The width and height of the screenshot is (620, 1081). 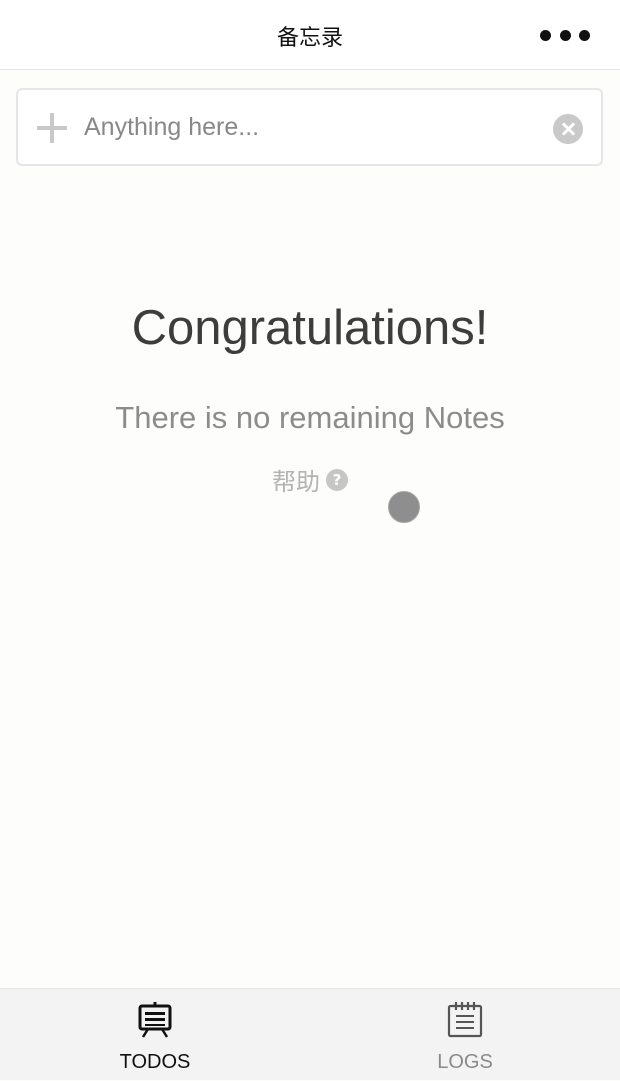 I want to click on empty-state-title: Congratulations!, so click(x=310, y=328).